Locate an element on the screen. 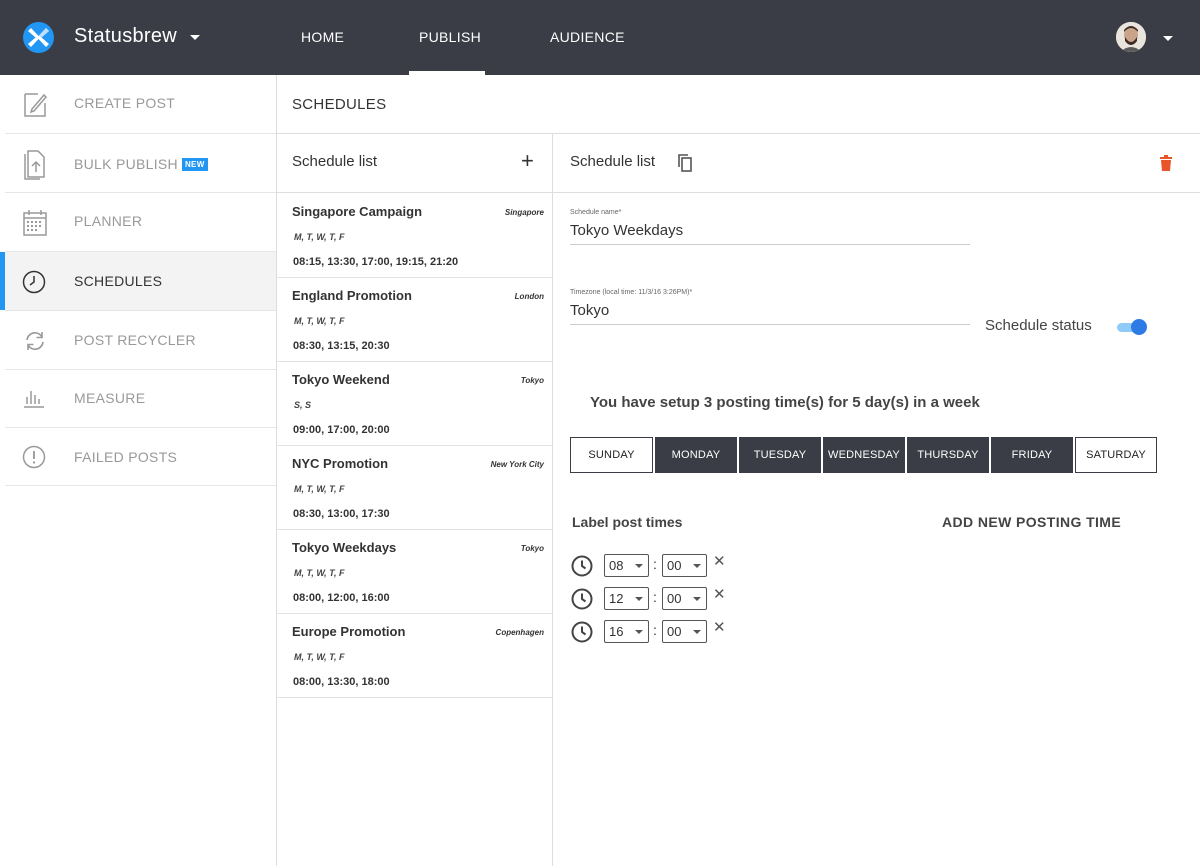 The height and width of the screenshot is (866, 1200). sidebar-item-create-post: CREATE POST is located at coordinates (140, 104).